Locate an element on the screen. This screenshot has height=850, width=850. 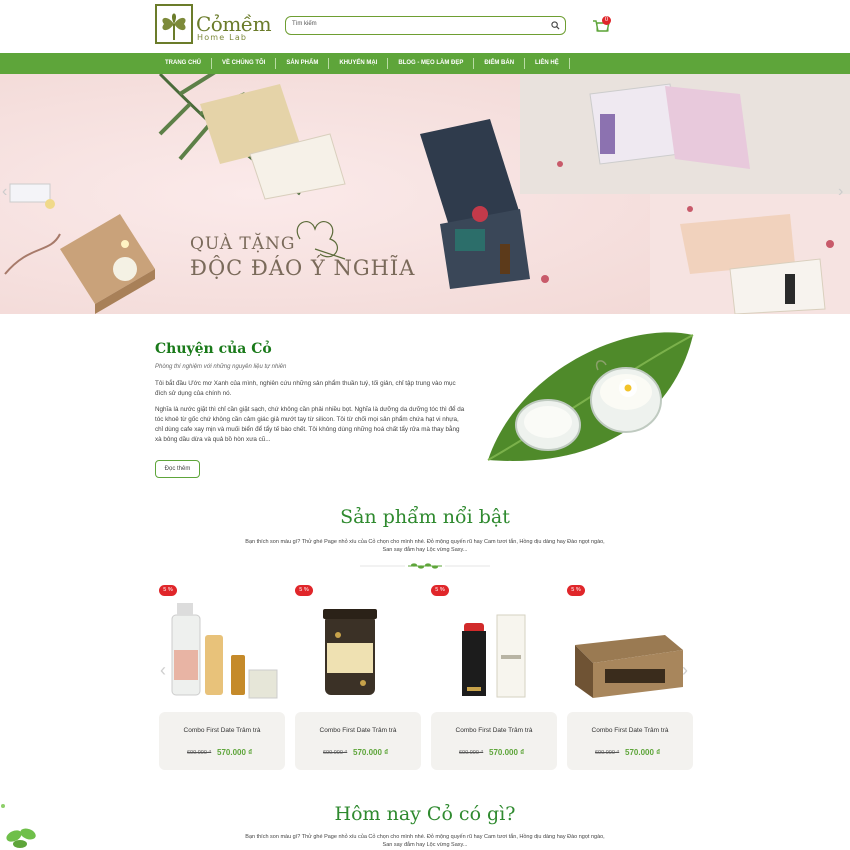
logo-subtitle: Home Lab is located at coordinates (222, 37).